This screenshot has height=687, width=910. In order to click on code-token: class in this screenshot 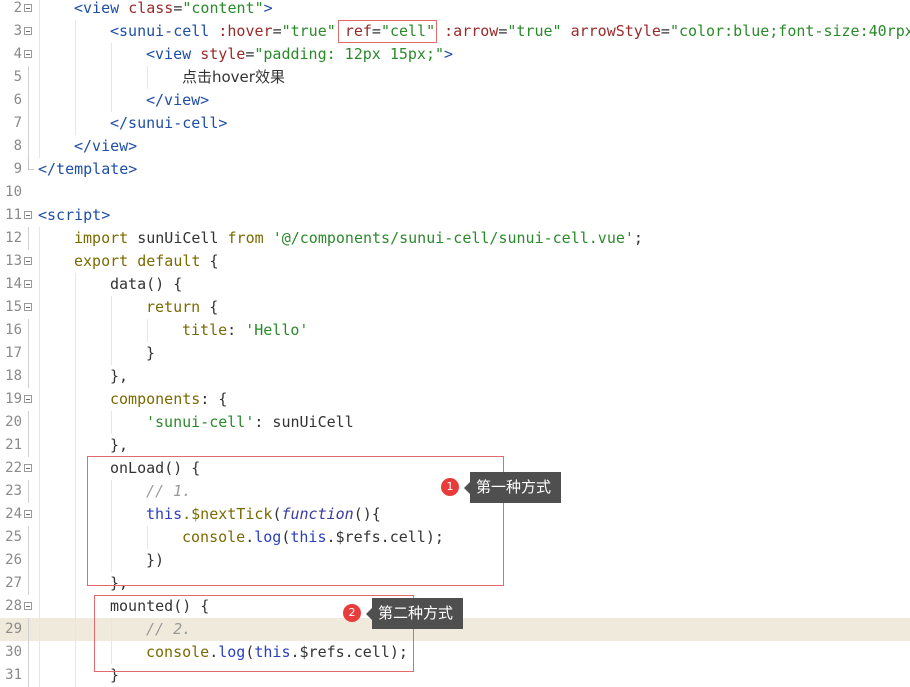, I will do `click(151, 8)`.